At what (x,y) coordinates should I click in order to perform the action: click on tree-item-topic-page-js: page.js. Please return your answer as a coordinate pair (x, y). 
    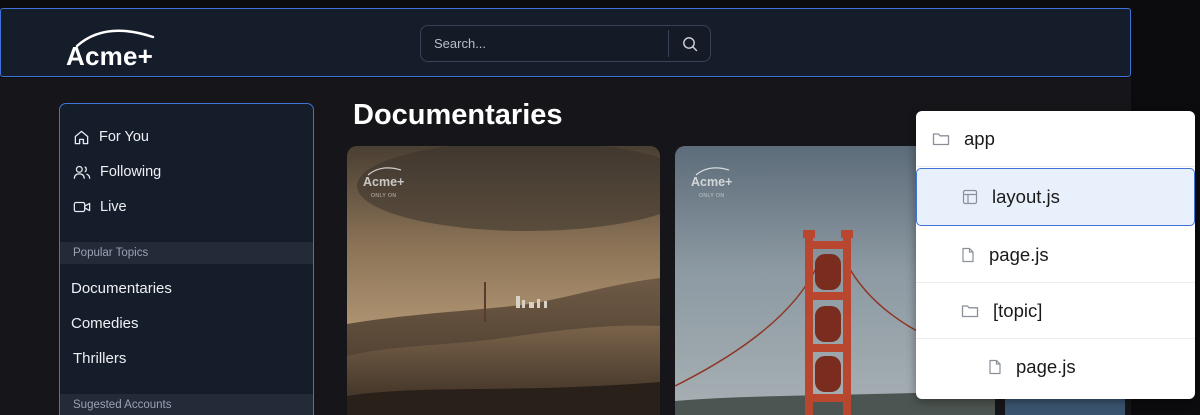
    Looking at the image, I should click on (1055, 367).